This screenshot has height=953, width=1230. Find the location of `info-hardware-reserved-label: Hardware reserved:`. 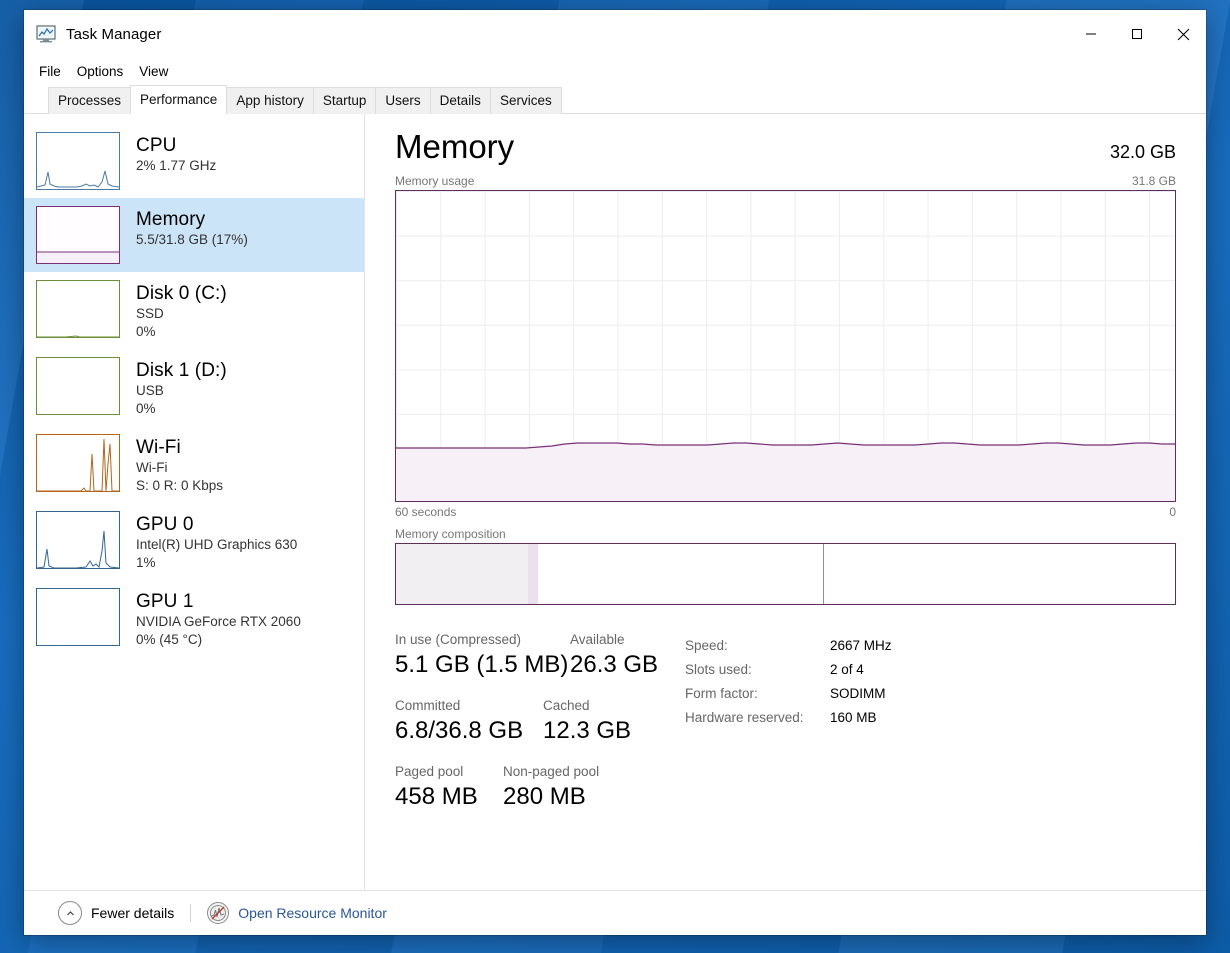

info-hardware-reserved-label: Hardware reserved: is located at coordinates (744, 717).